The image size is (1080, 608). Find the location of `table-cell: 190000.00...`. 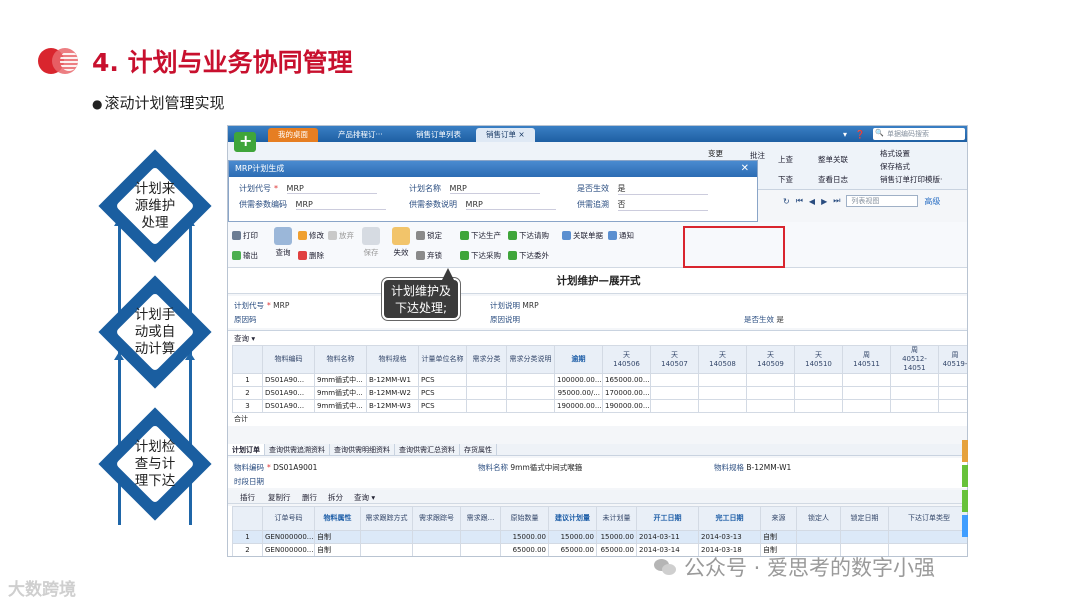

table-cell: 190000.00... is located at coordinates (578, 406).